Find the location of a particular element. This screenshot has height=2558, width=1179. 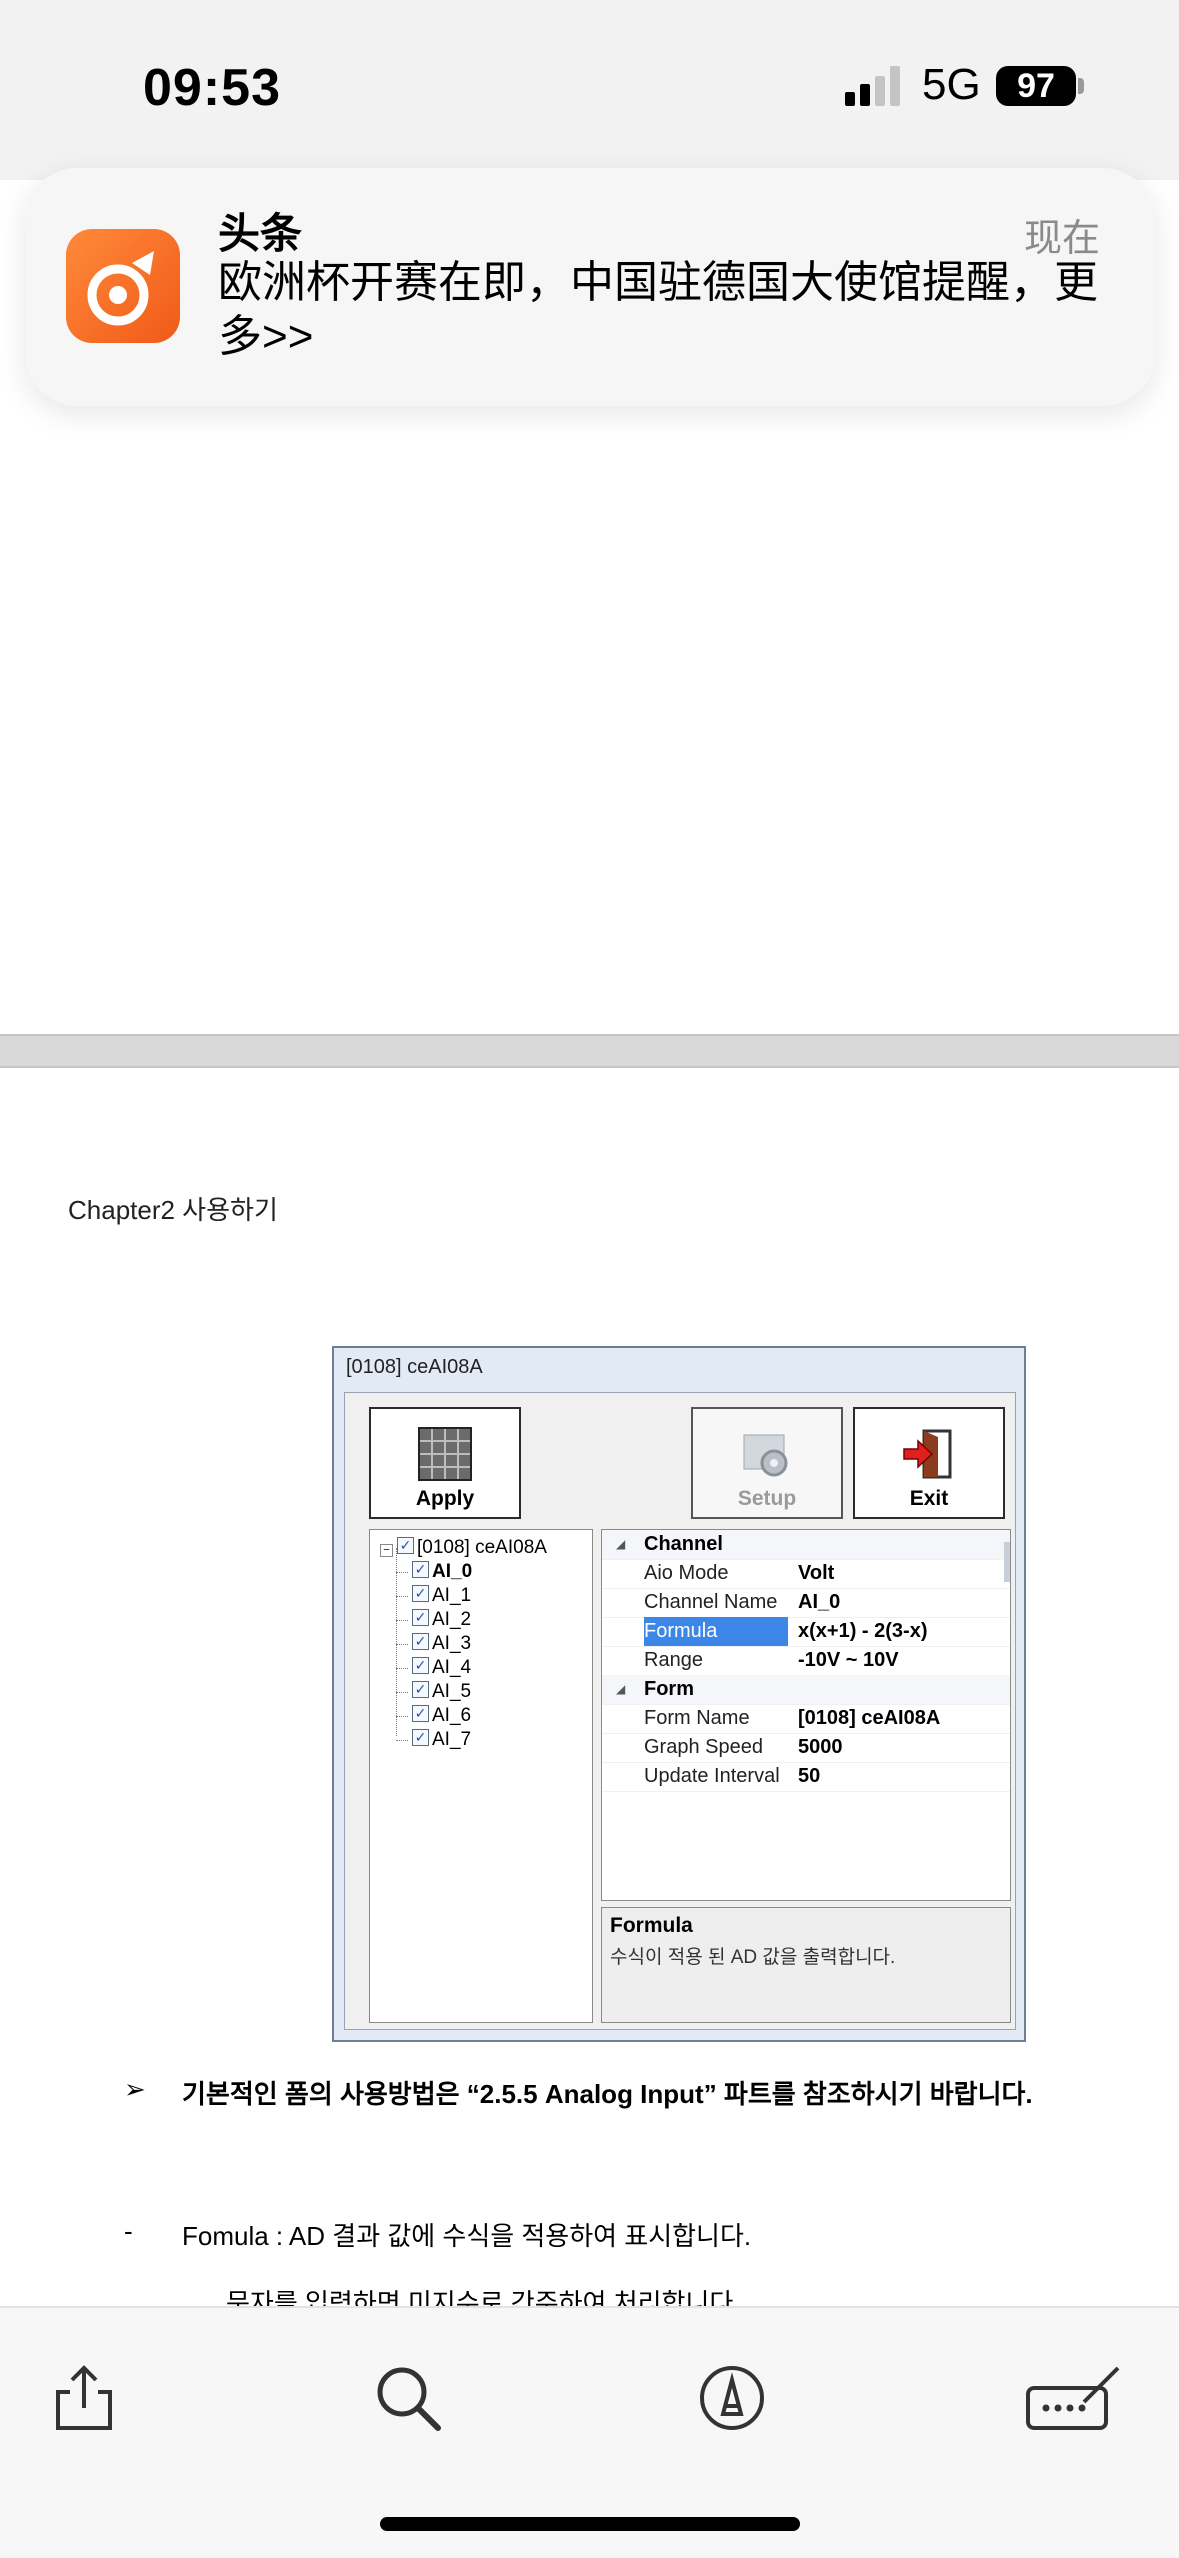

property-value: Volt is located at coordinates (816, 1573).